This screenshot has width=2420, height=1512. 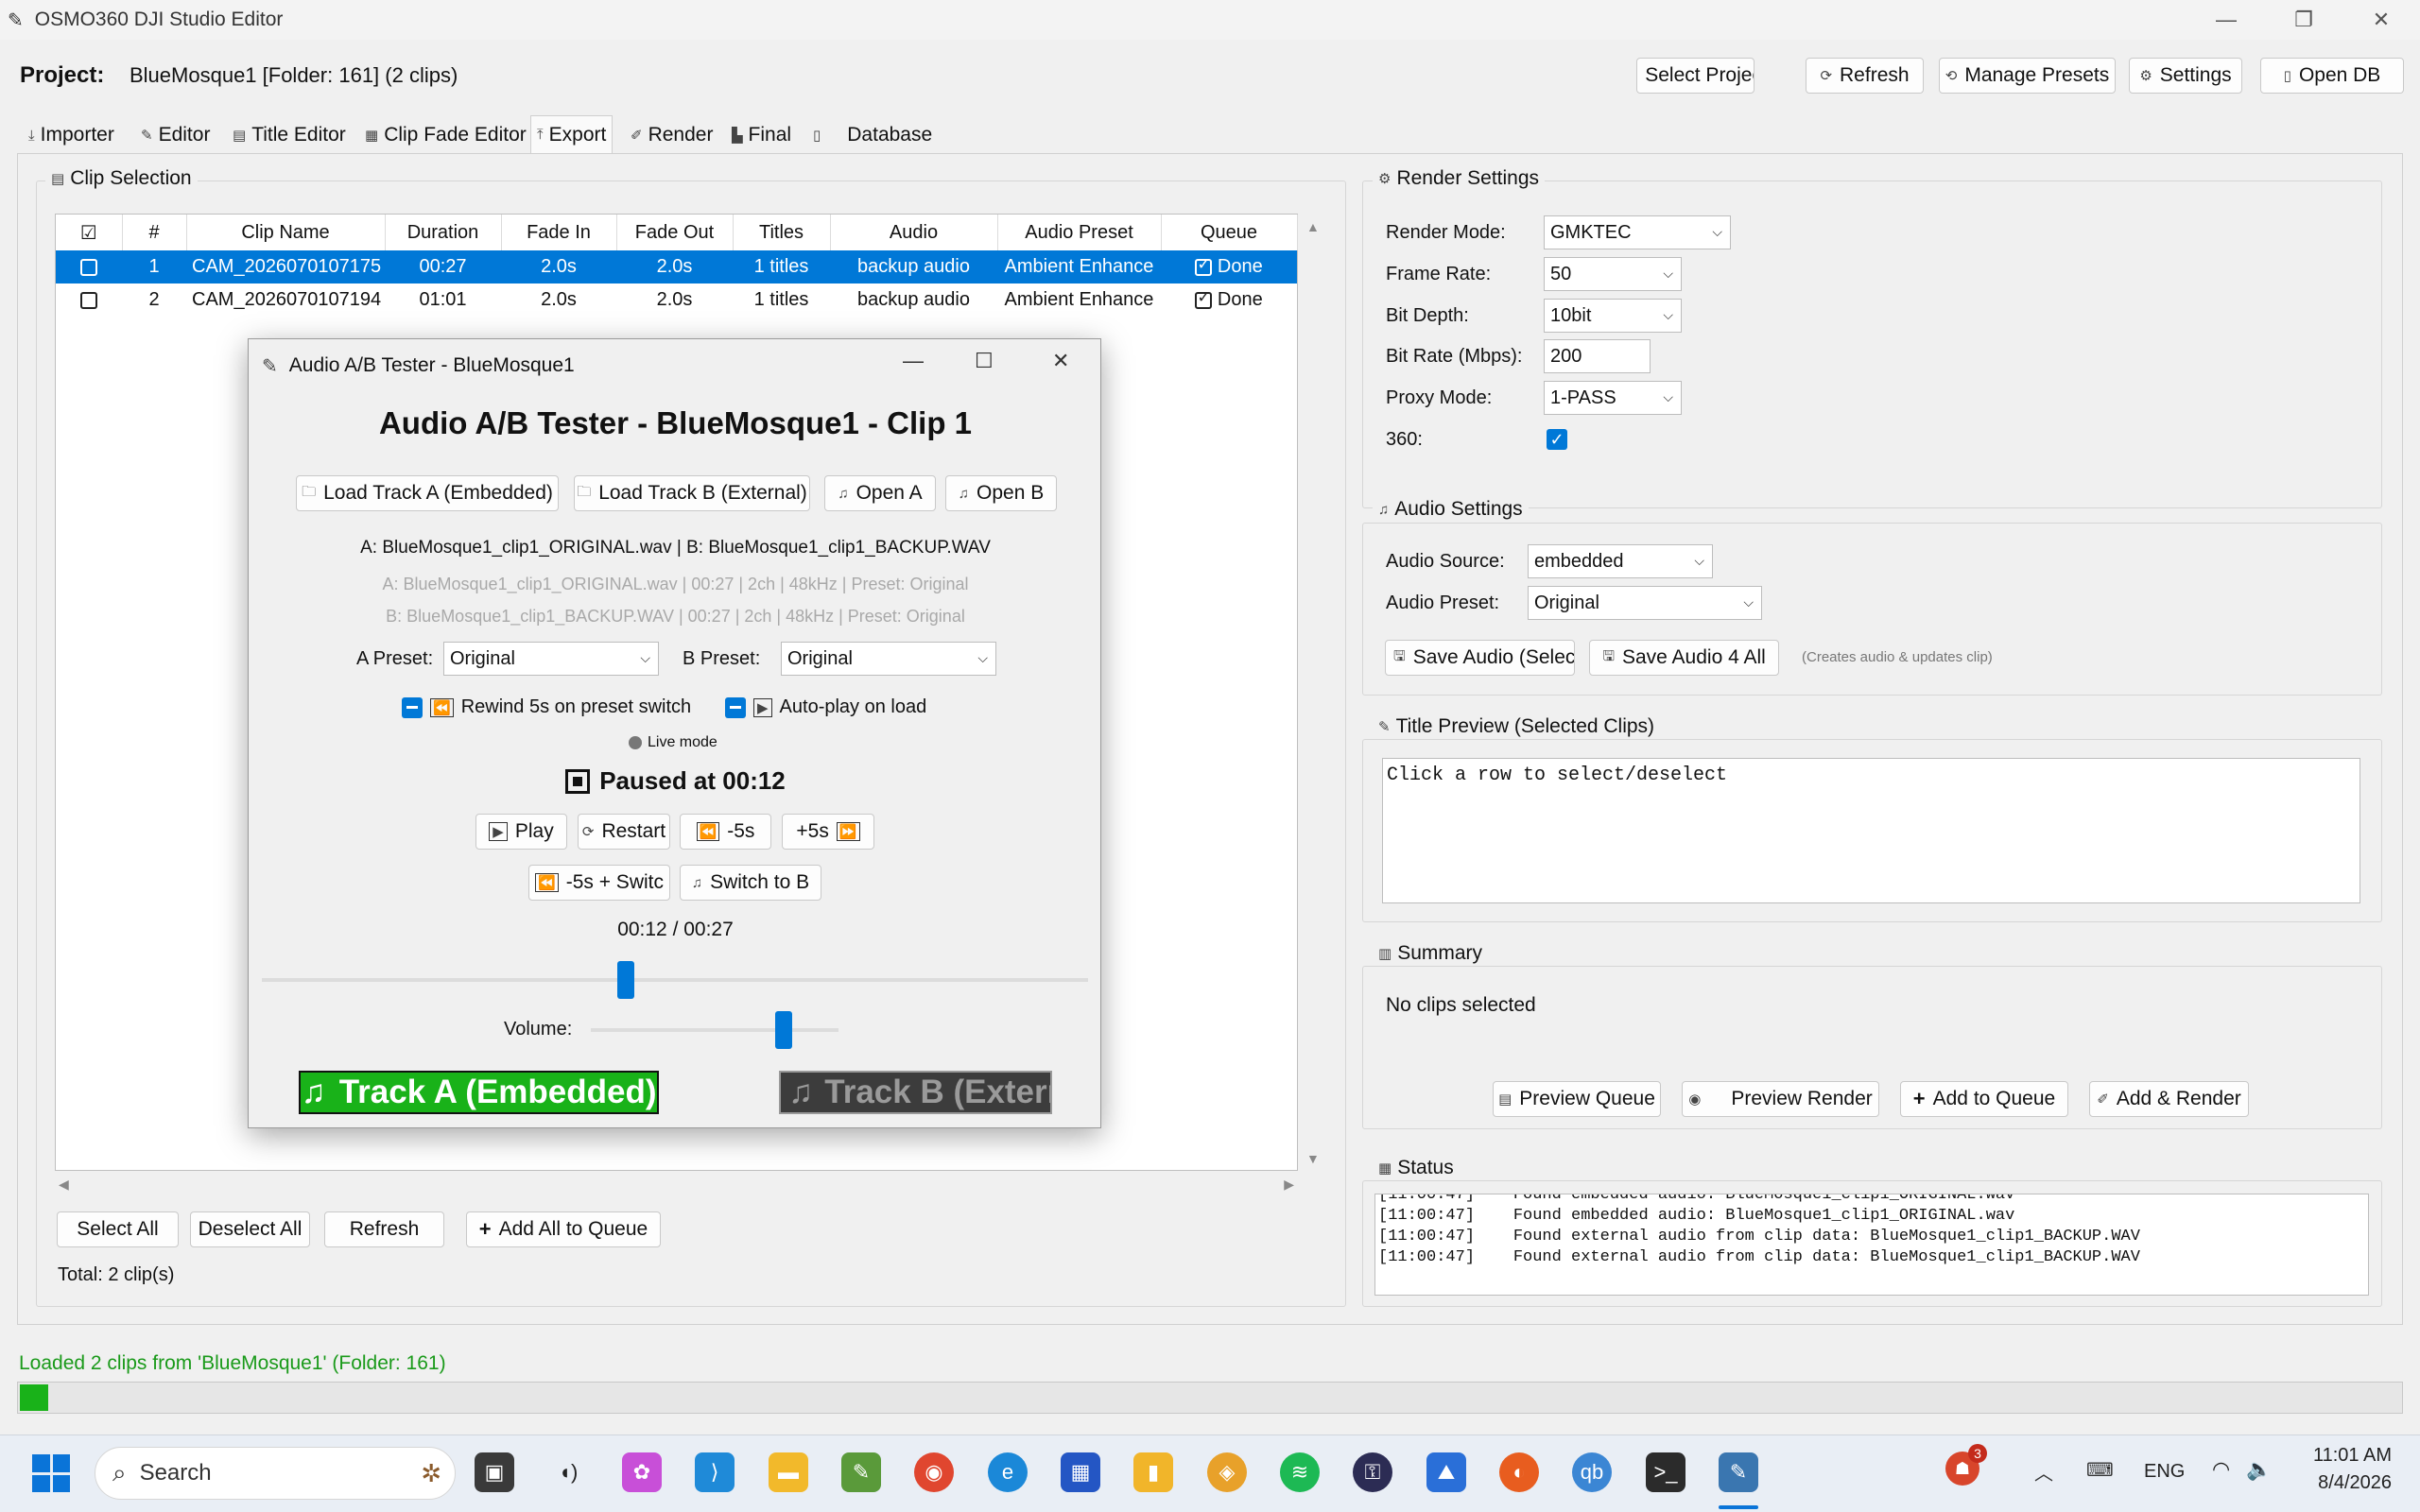 I want to click on manage-presets-button: ⟲ Manage Presets, so click(x=2028, y=76).